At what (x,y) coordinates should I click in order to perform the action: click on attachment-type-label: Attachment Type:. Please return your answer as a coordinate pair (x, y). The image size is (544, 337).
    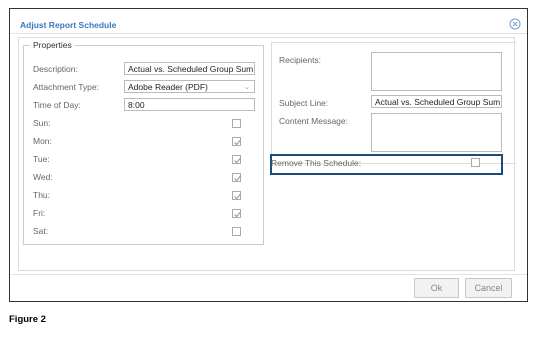
    Looking at the image, I should click on (66, 87).